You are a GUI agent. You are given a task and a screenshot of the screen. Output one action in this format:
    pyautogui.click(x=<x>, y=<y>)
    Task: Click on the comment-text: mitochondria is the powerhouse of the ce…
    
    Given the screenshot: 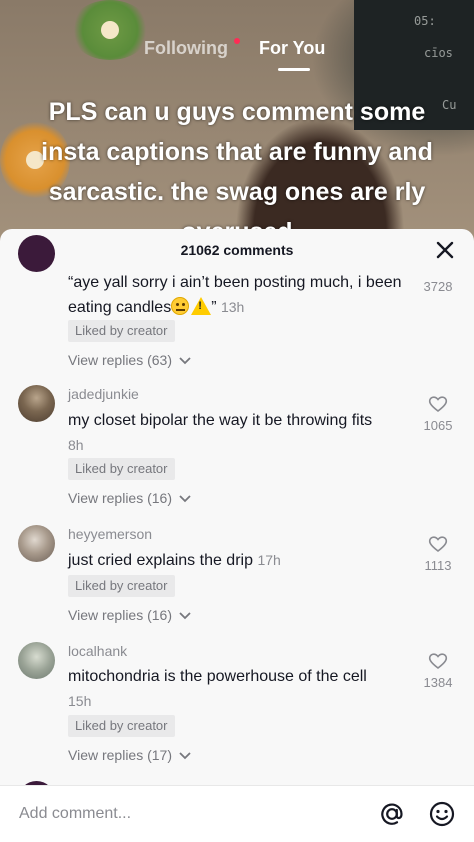 What is the action you would take?
    pyautogui.click(x=217, y=688)
    